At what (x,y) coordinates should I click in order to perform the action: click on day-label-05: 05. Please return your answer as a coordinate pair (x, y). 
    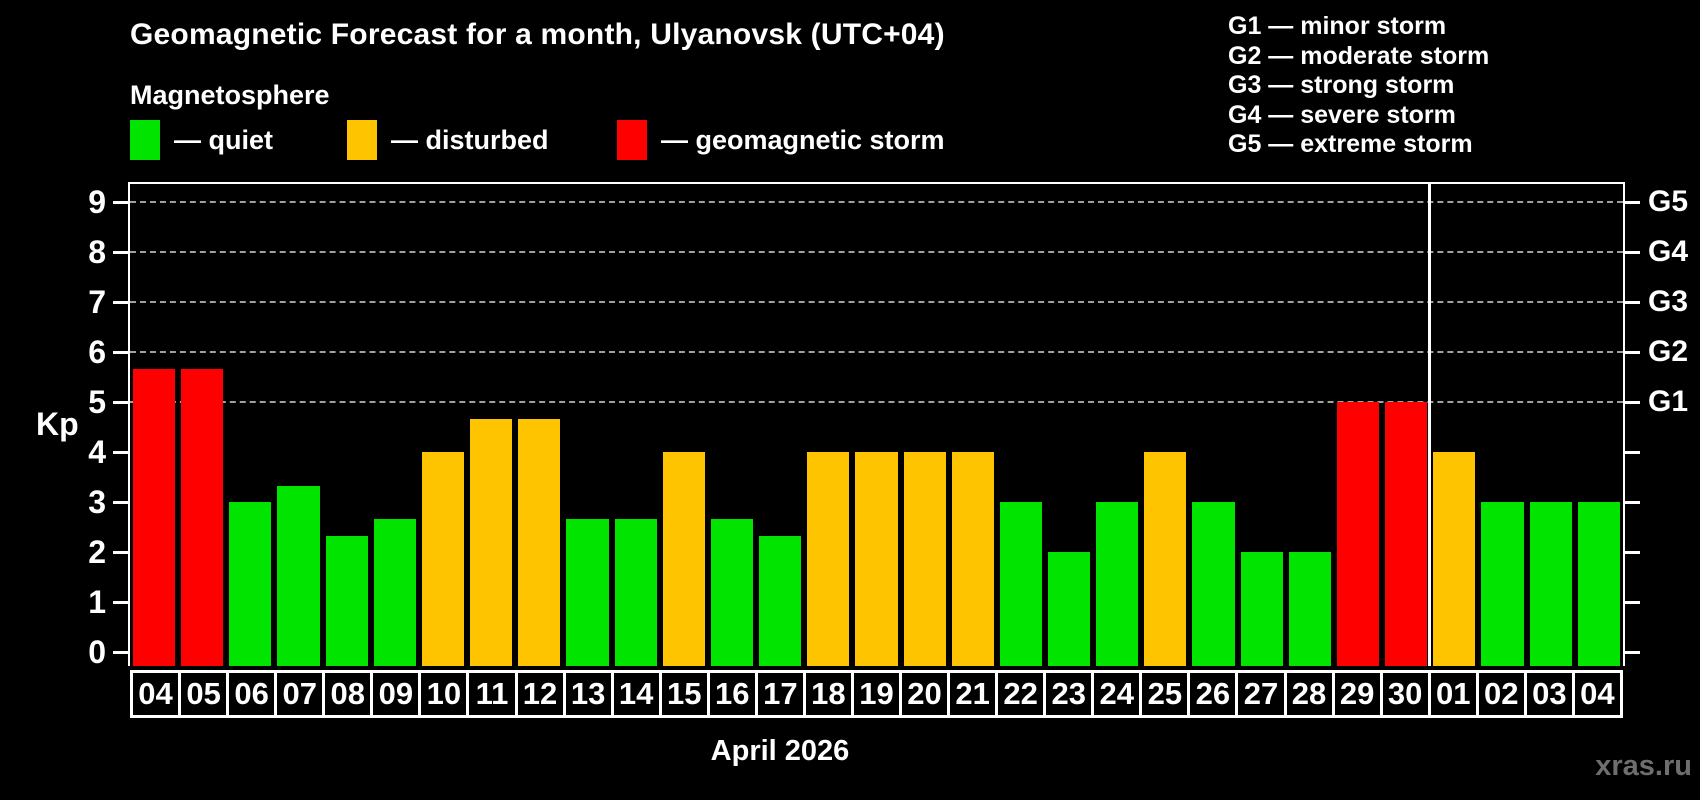
    Looking at the image, I should click on (204, 694).